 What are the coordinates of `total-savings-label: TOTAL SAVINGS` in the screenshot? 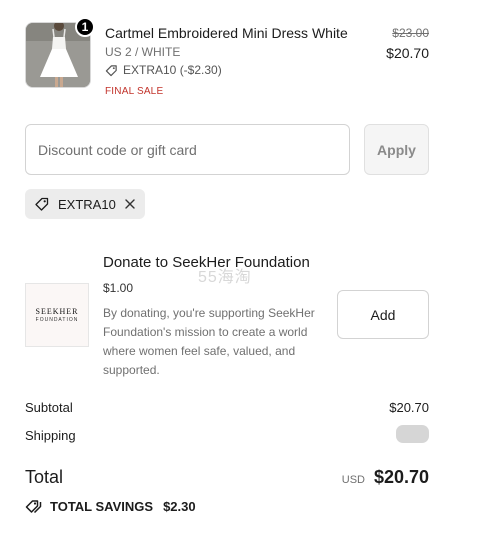 It's located at (102, 506).